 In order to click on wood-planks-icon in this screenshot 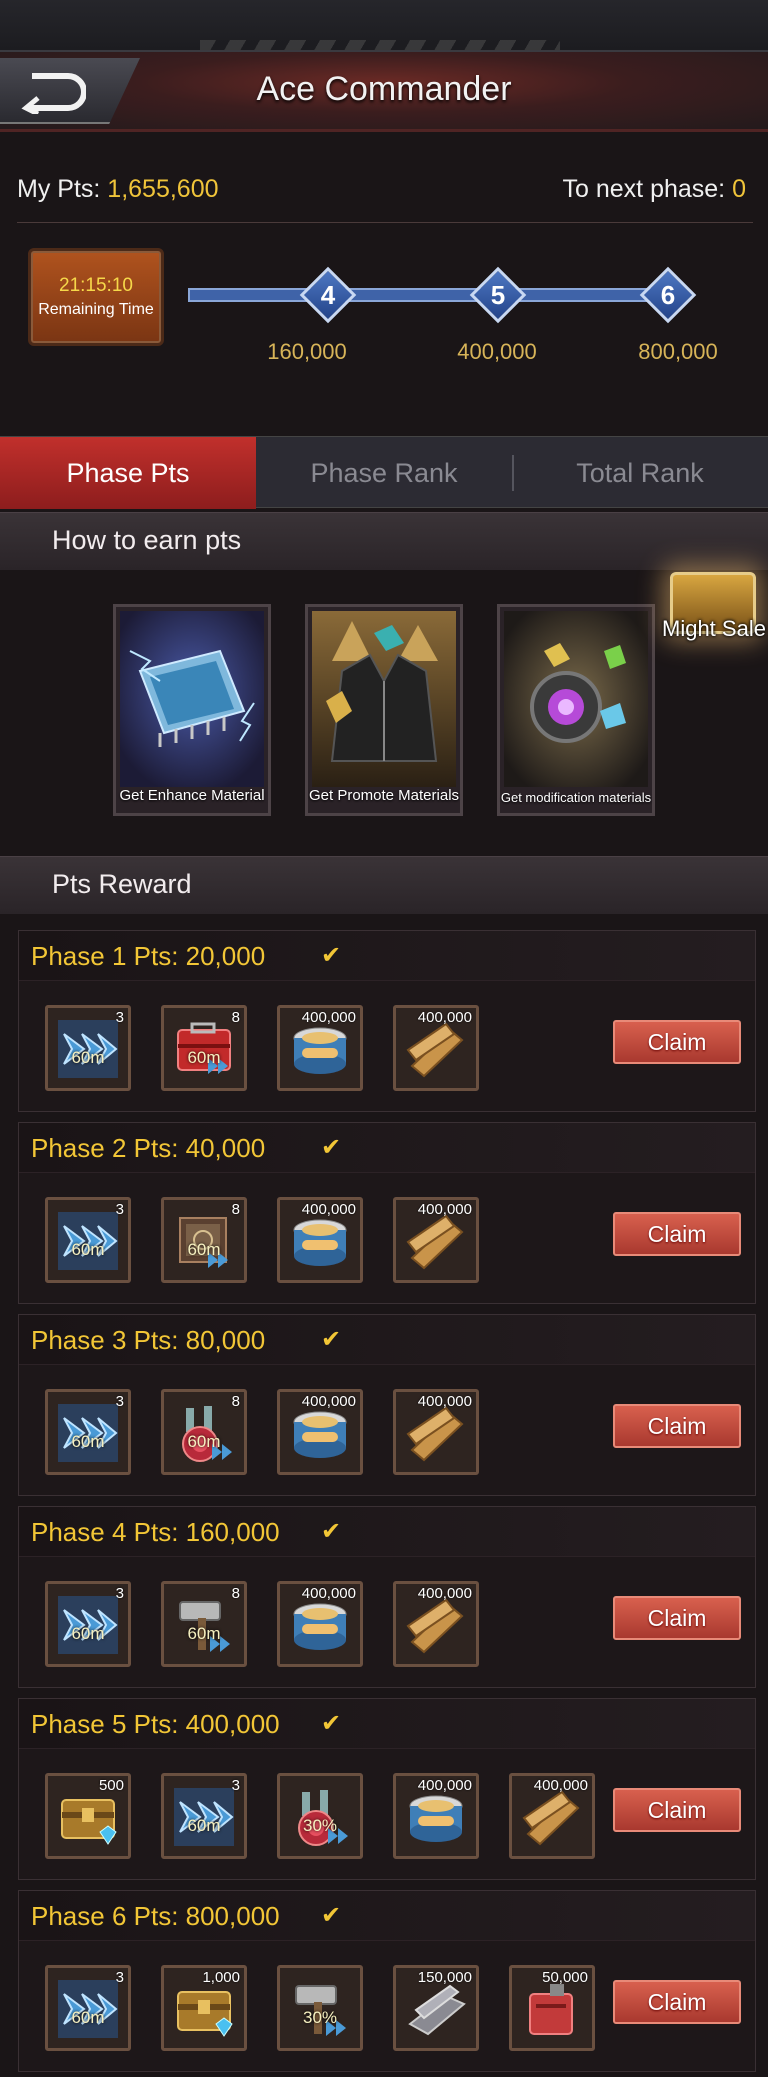, I will do `click(435, 1626)`.